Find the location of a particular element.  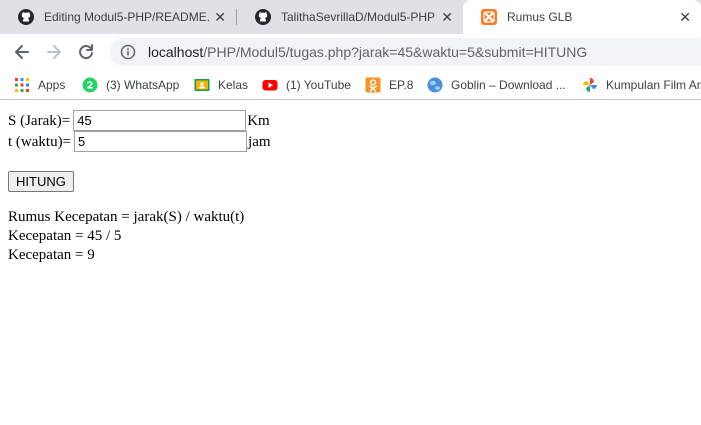

forward-arrow-icon is located at coordinates (54, 52).